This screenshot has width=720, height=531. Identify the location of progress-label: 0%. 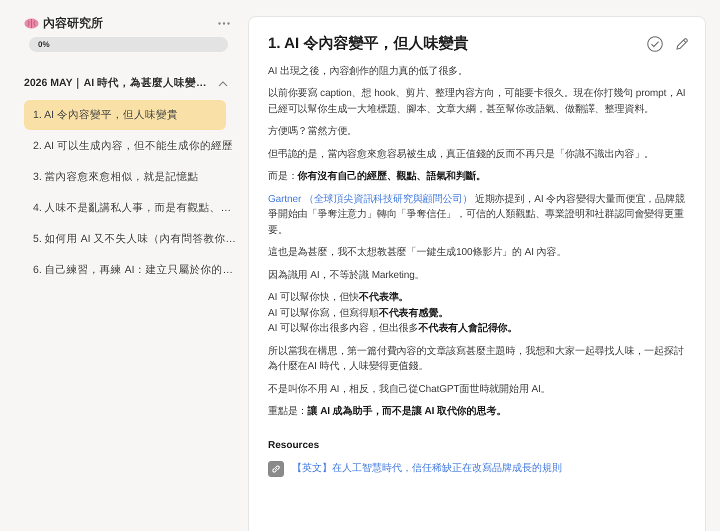
(44, 45).